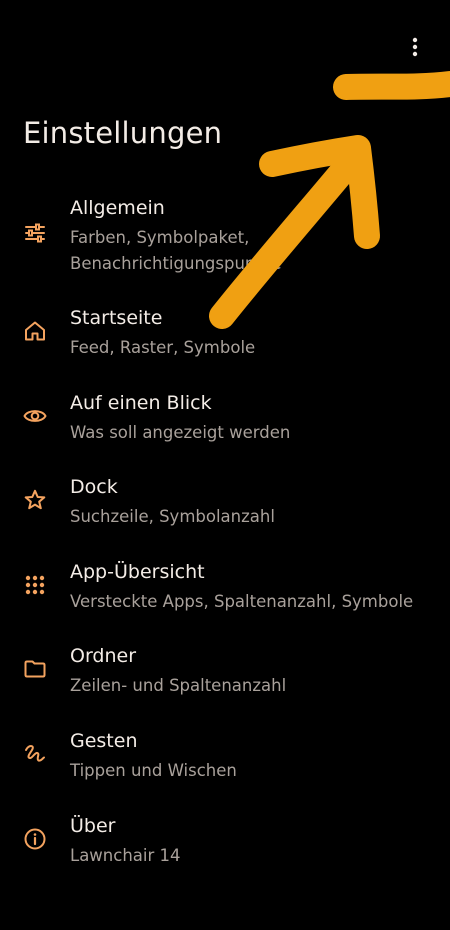 This screenshot has width=450, height=930. What do you see at coordinates (137, 572) in the screenshot?
I see `settings-item-label: App-Übersicht` at bounding box center [137, 572].